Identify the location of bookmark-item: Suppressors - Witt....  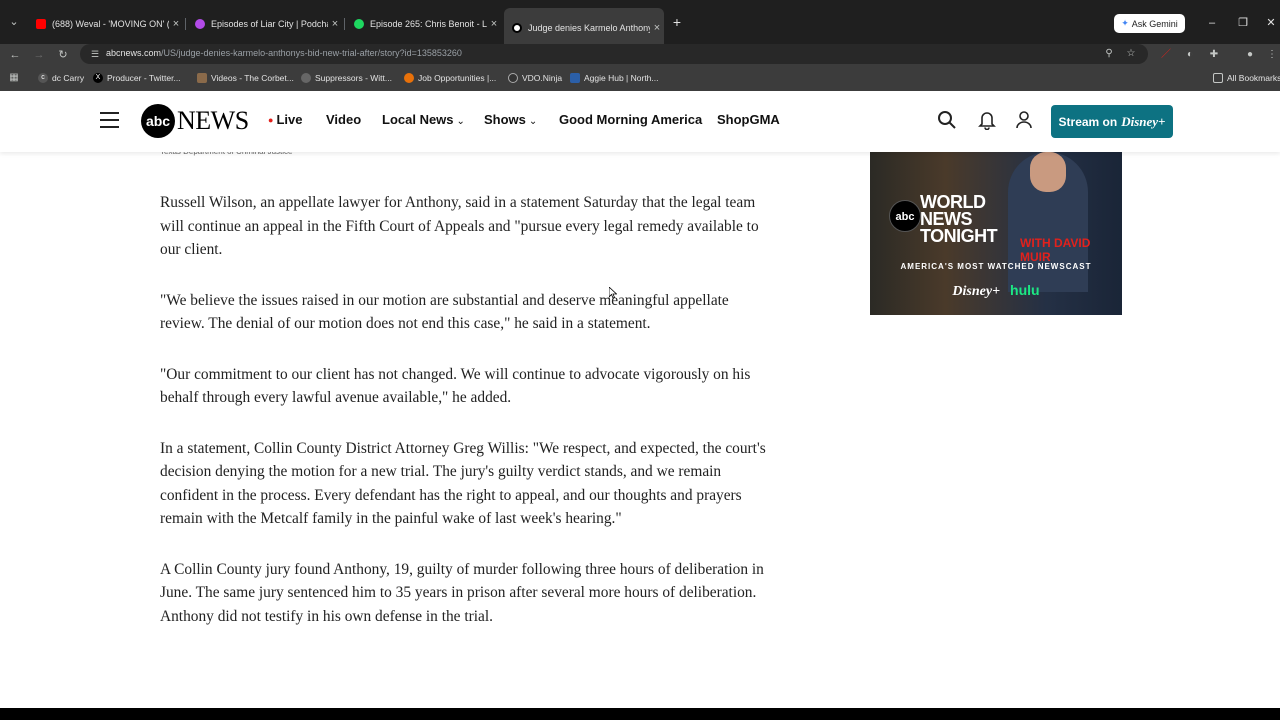
(346, 78).